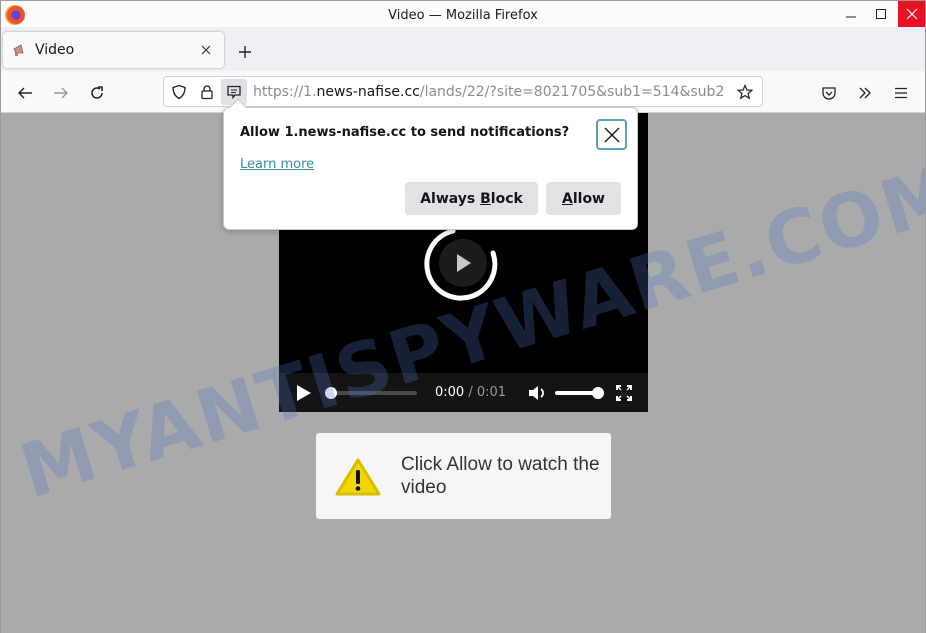 The height and width of the screenshot is (633, 926). I want to click on pocket-button, so click(829, 93).